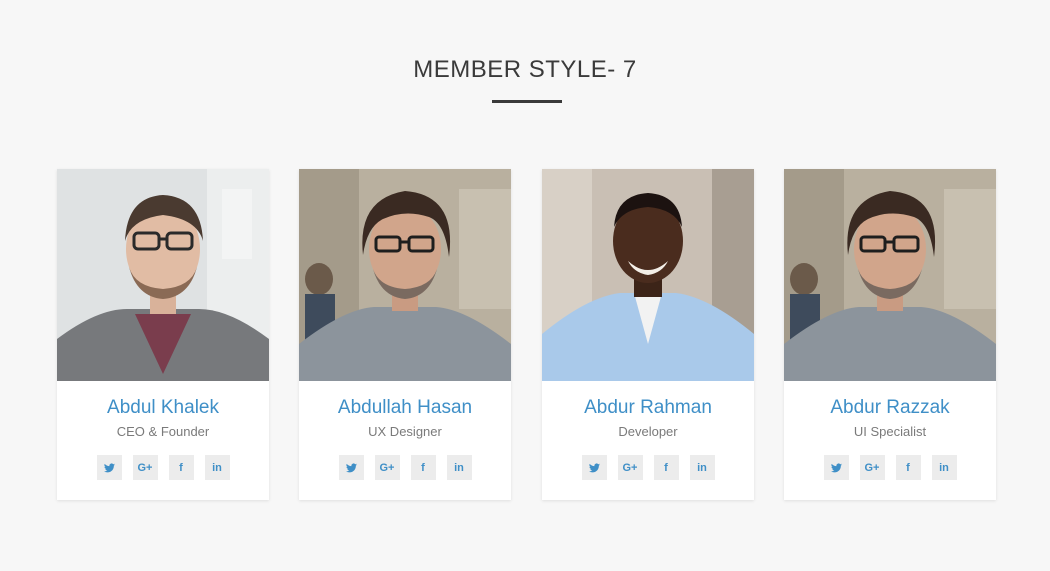 The width and height of the screenshot is (1050, 571). I want to click on member-card: Abdur Razzak UI Specialist G+ f in, so click(890, 334).